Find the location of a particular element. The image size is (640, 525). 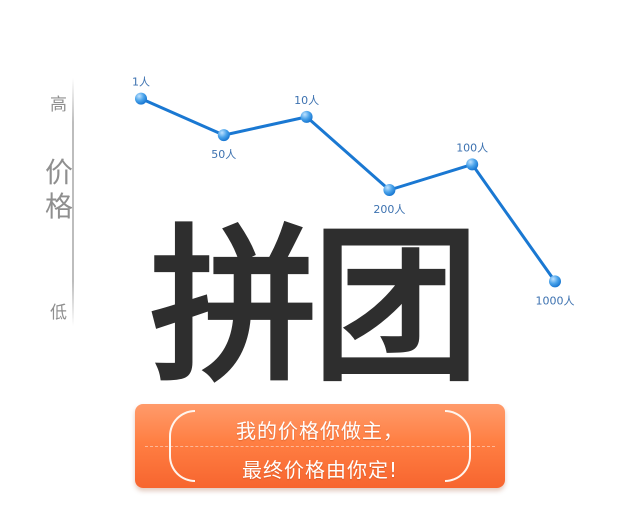

data-label: 100人 is located at coordinates (472, 147).